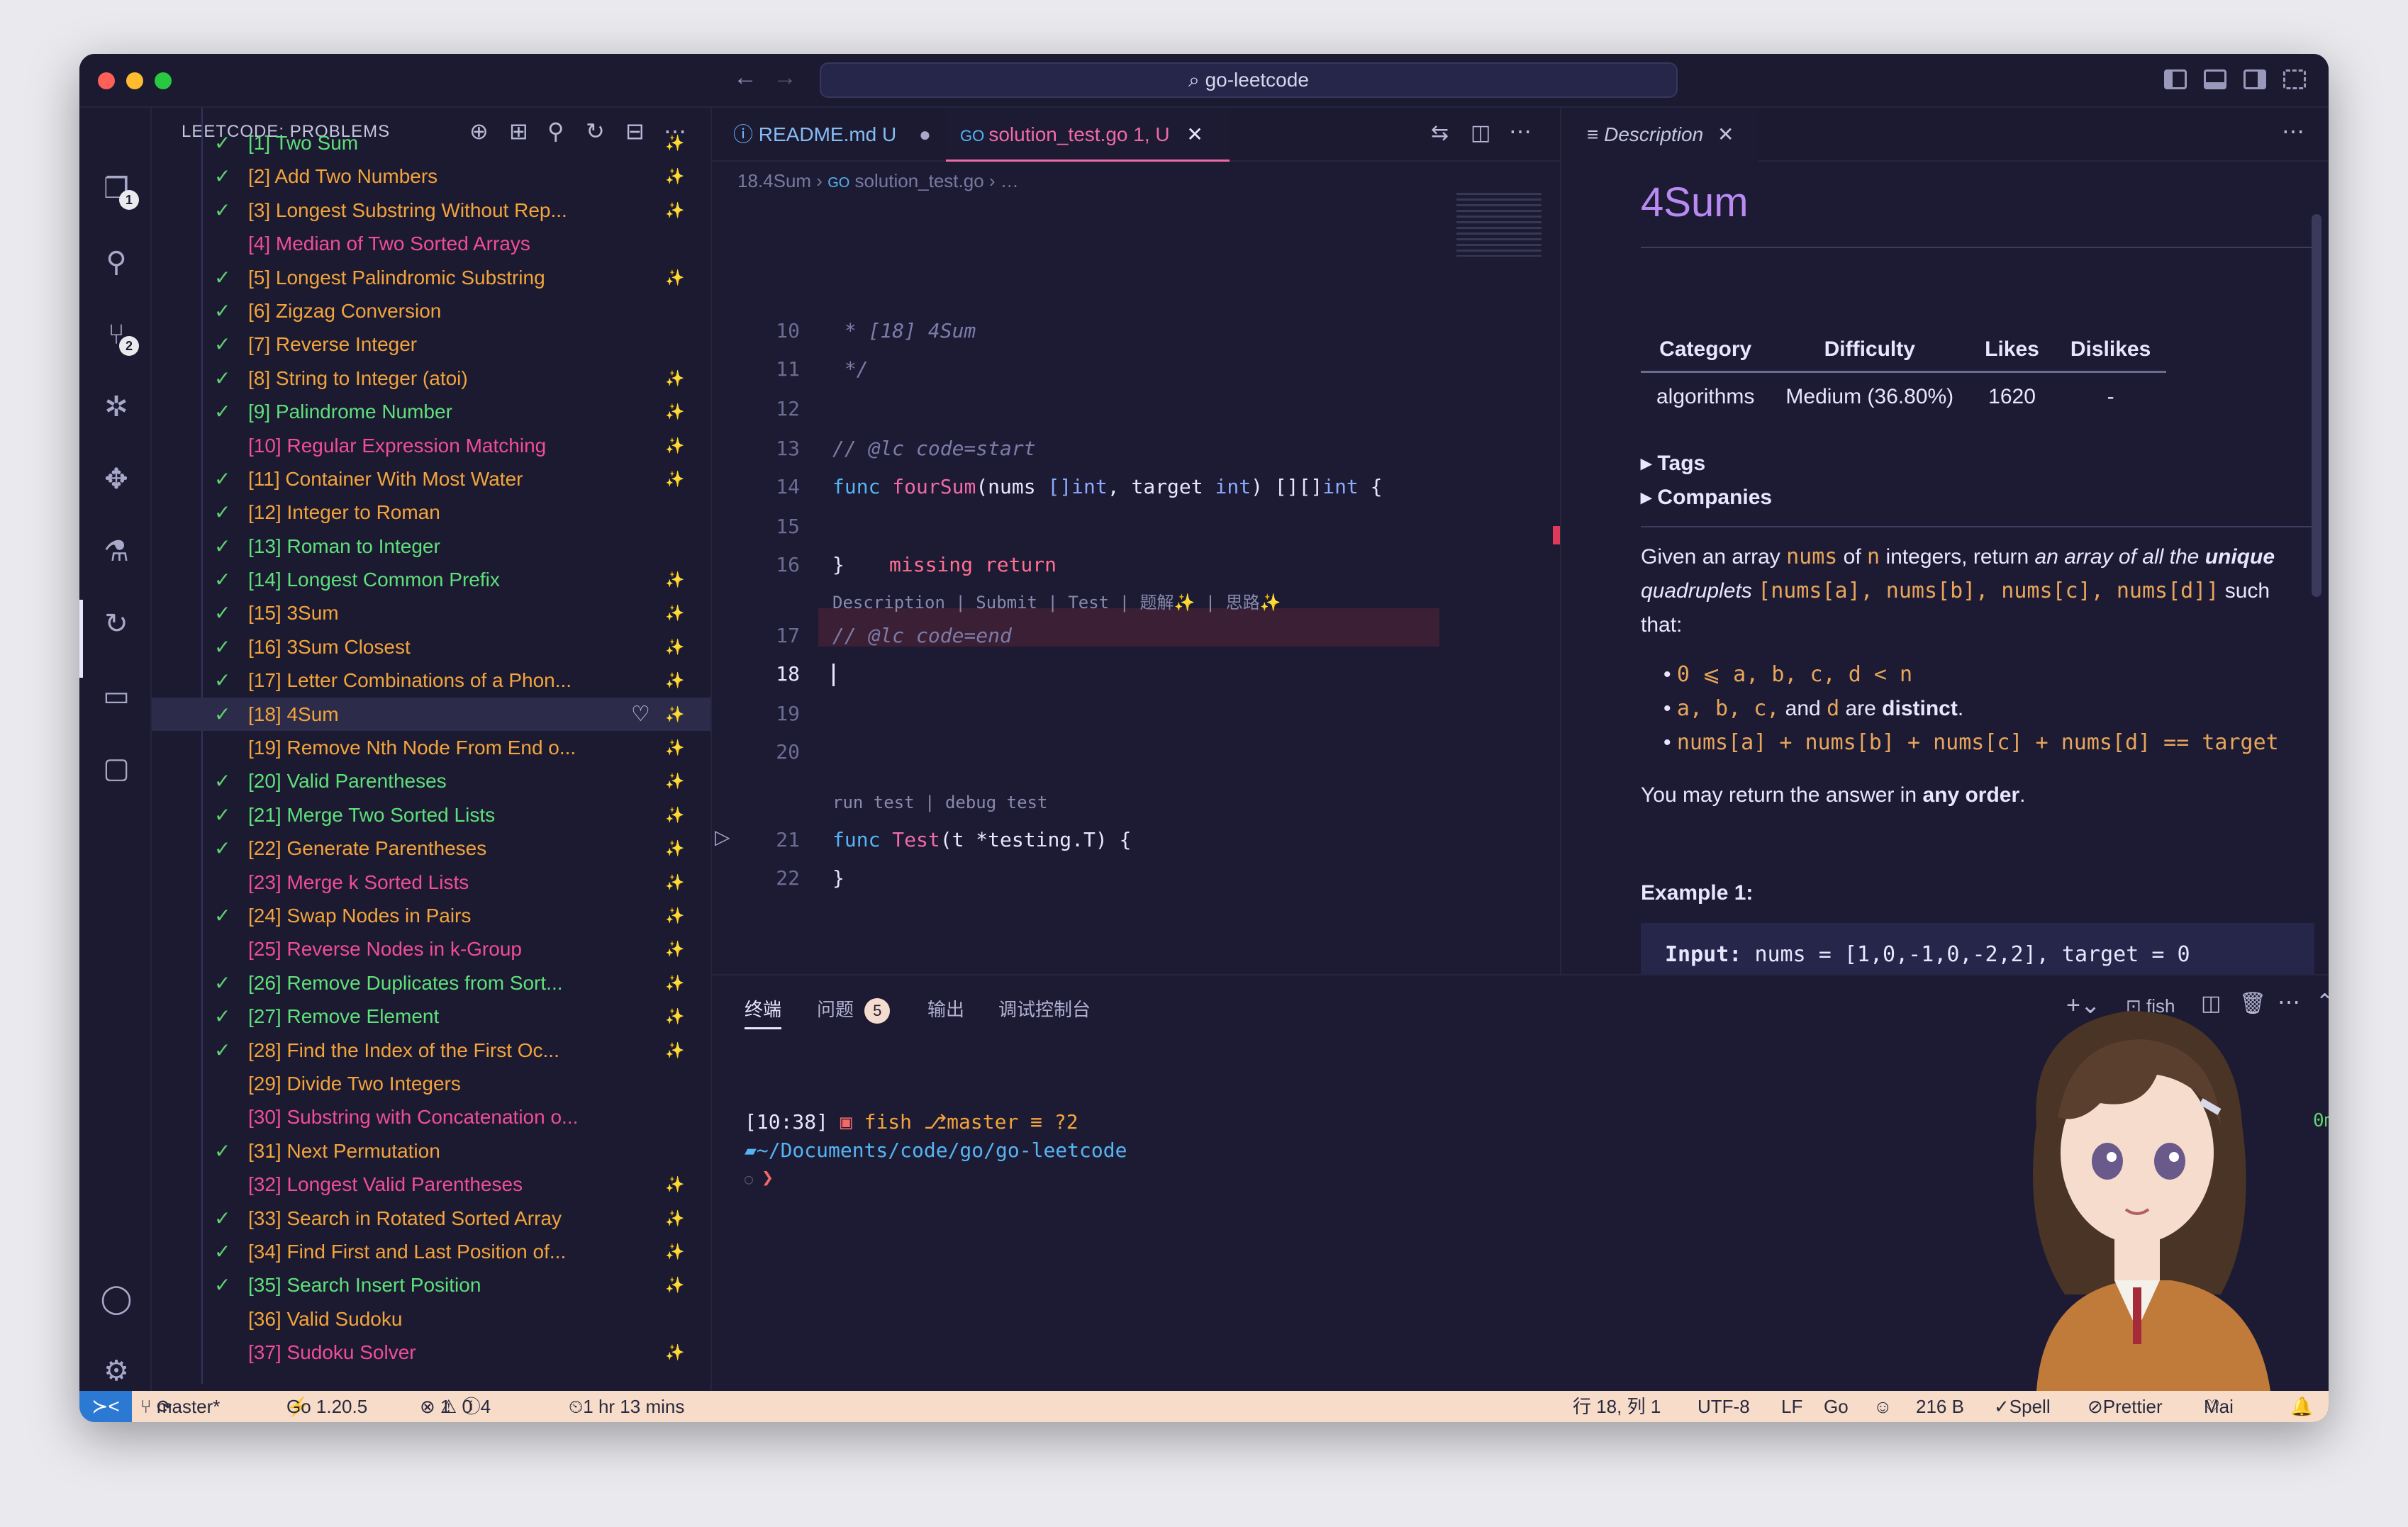  I want to click on problem-item: [10] Regular Expression Matching ✨, so click(431, 446).